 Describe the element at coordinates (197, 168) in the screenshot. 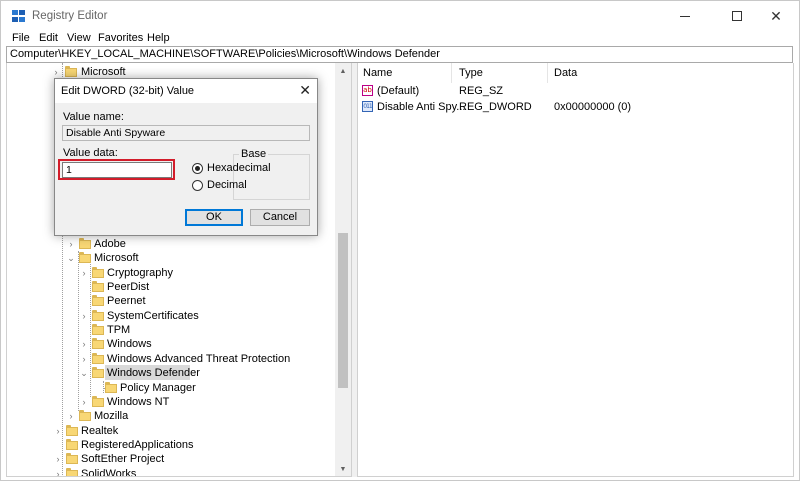

I see `hexadecimal-radio` at that location.